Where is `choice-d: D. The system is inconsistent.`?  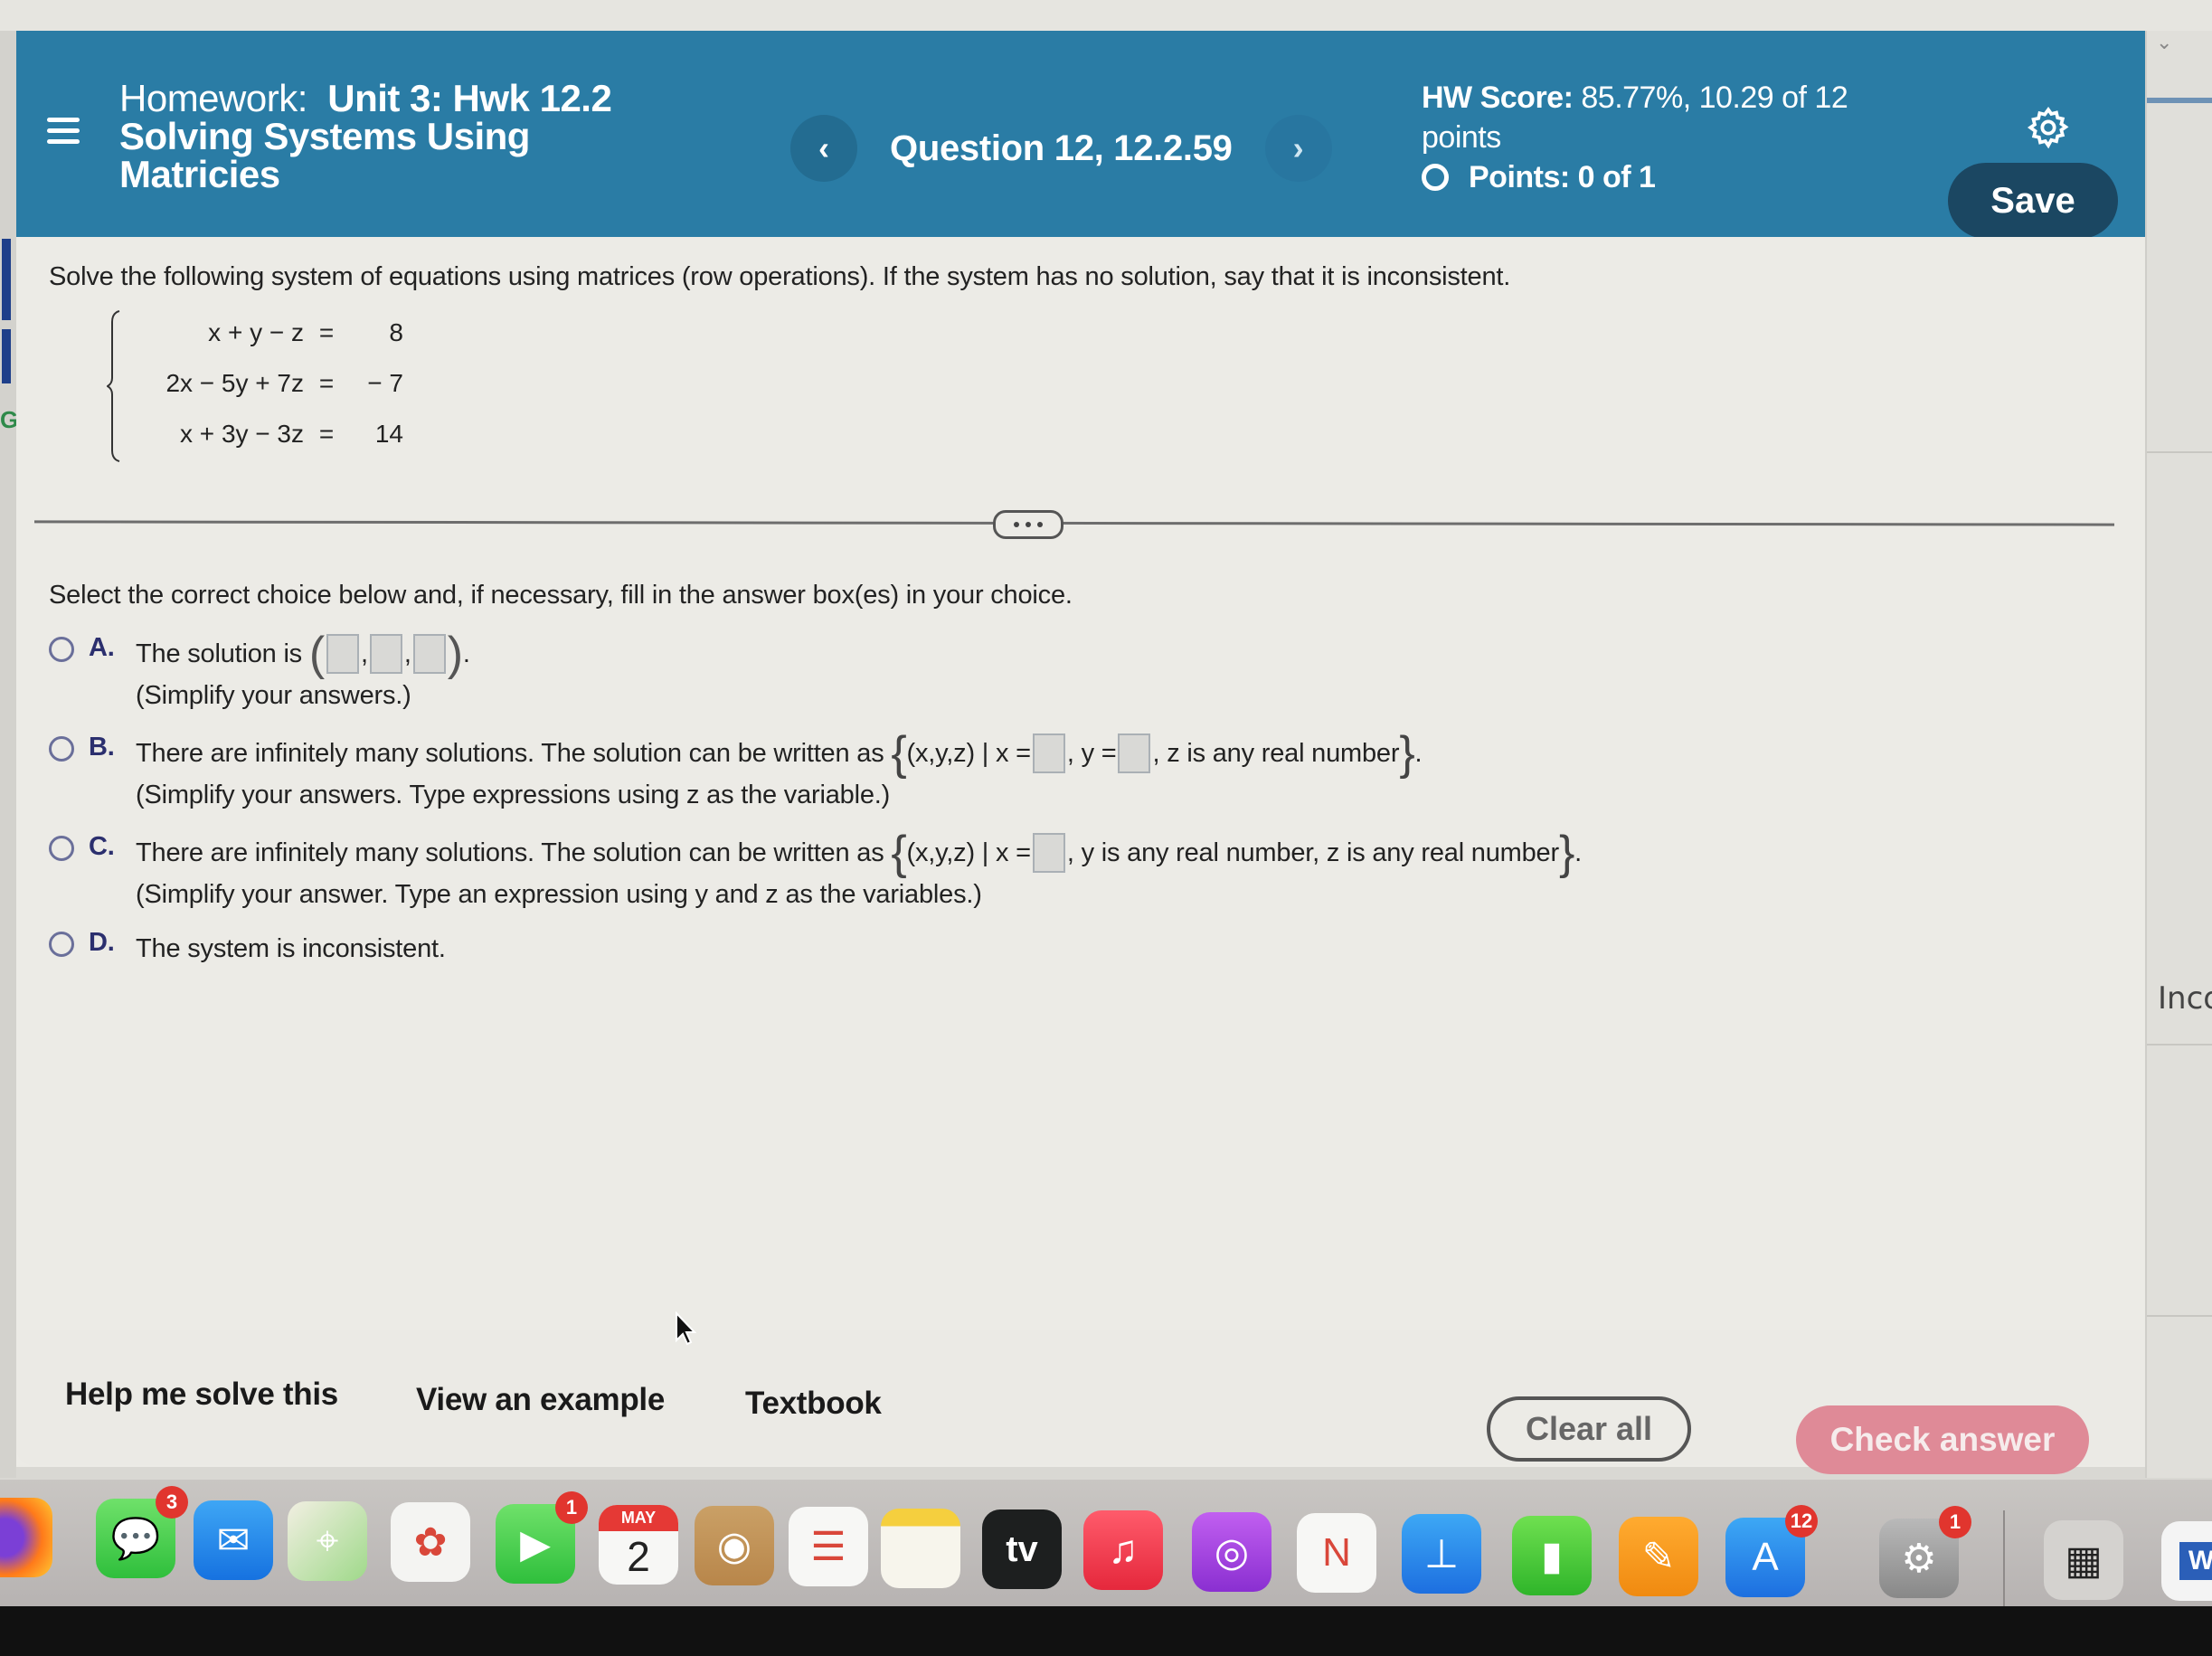
choice-d: D. The system is inconsistent. is located at coordinates (247, 949).